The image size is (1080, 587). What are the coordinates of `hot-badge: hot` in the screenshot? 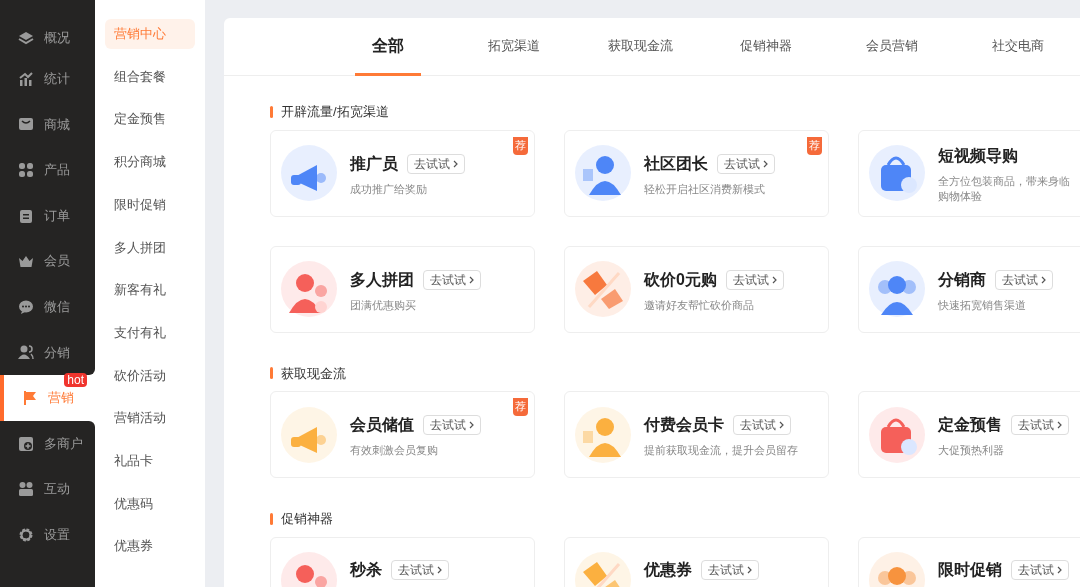 It's located at (75, 380).